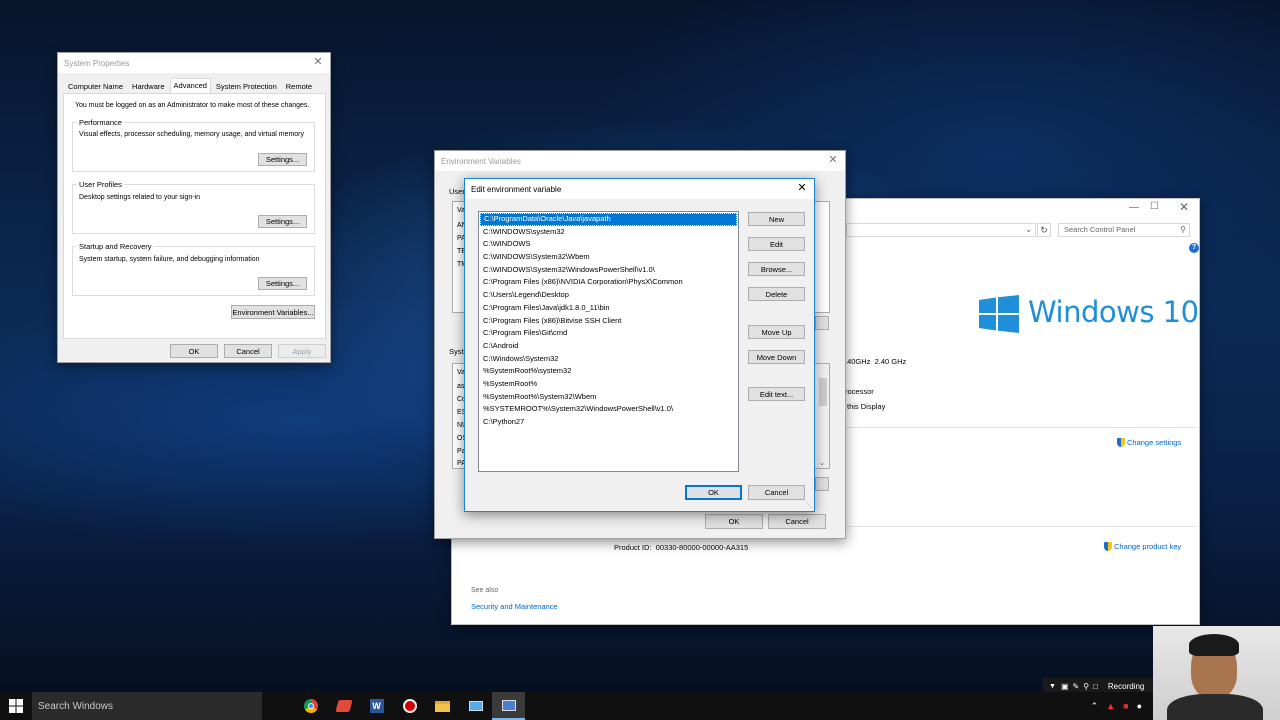 The height and width of the screenshot is (720, 1280). Describe the element at coordinates (516, 189) in the screenshot. I see `window-title: Edit environment variable` at that location.